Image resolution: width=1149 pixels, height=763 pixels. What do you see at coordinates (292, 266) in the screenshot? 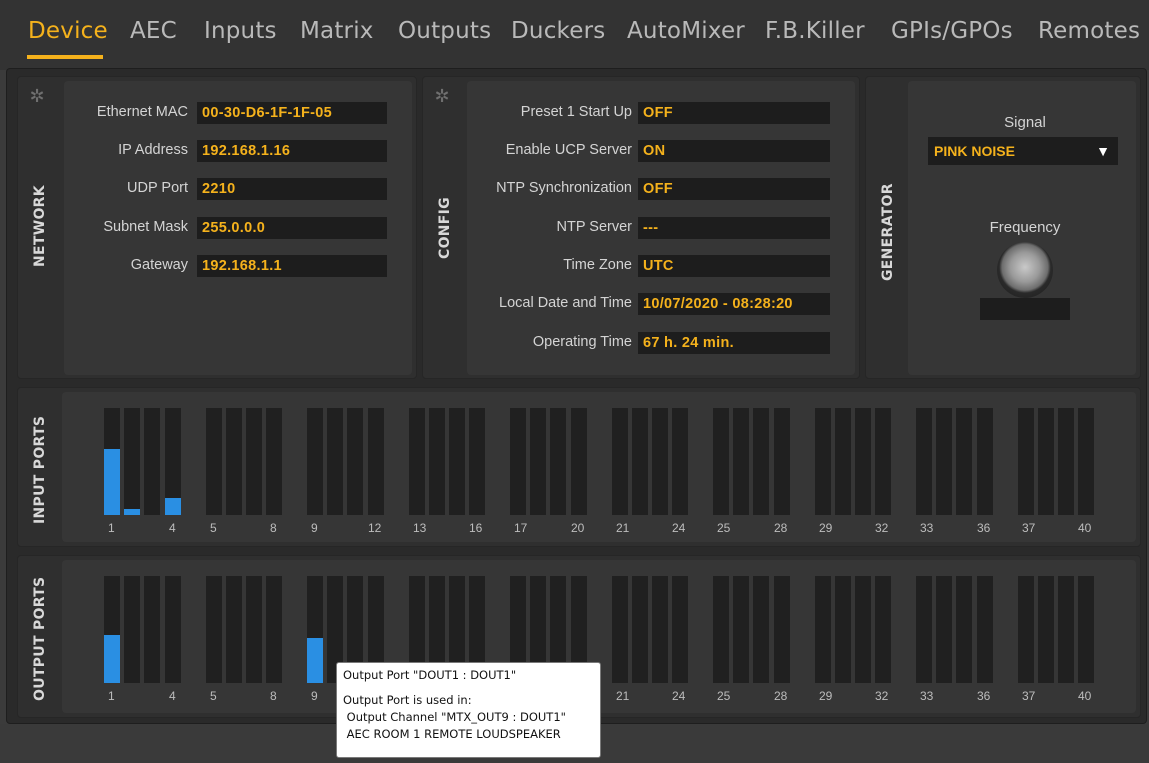
I see `gateway-field: 192.168.1.1` at bounding box center [292, 266].